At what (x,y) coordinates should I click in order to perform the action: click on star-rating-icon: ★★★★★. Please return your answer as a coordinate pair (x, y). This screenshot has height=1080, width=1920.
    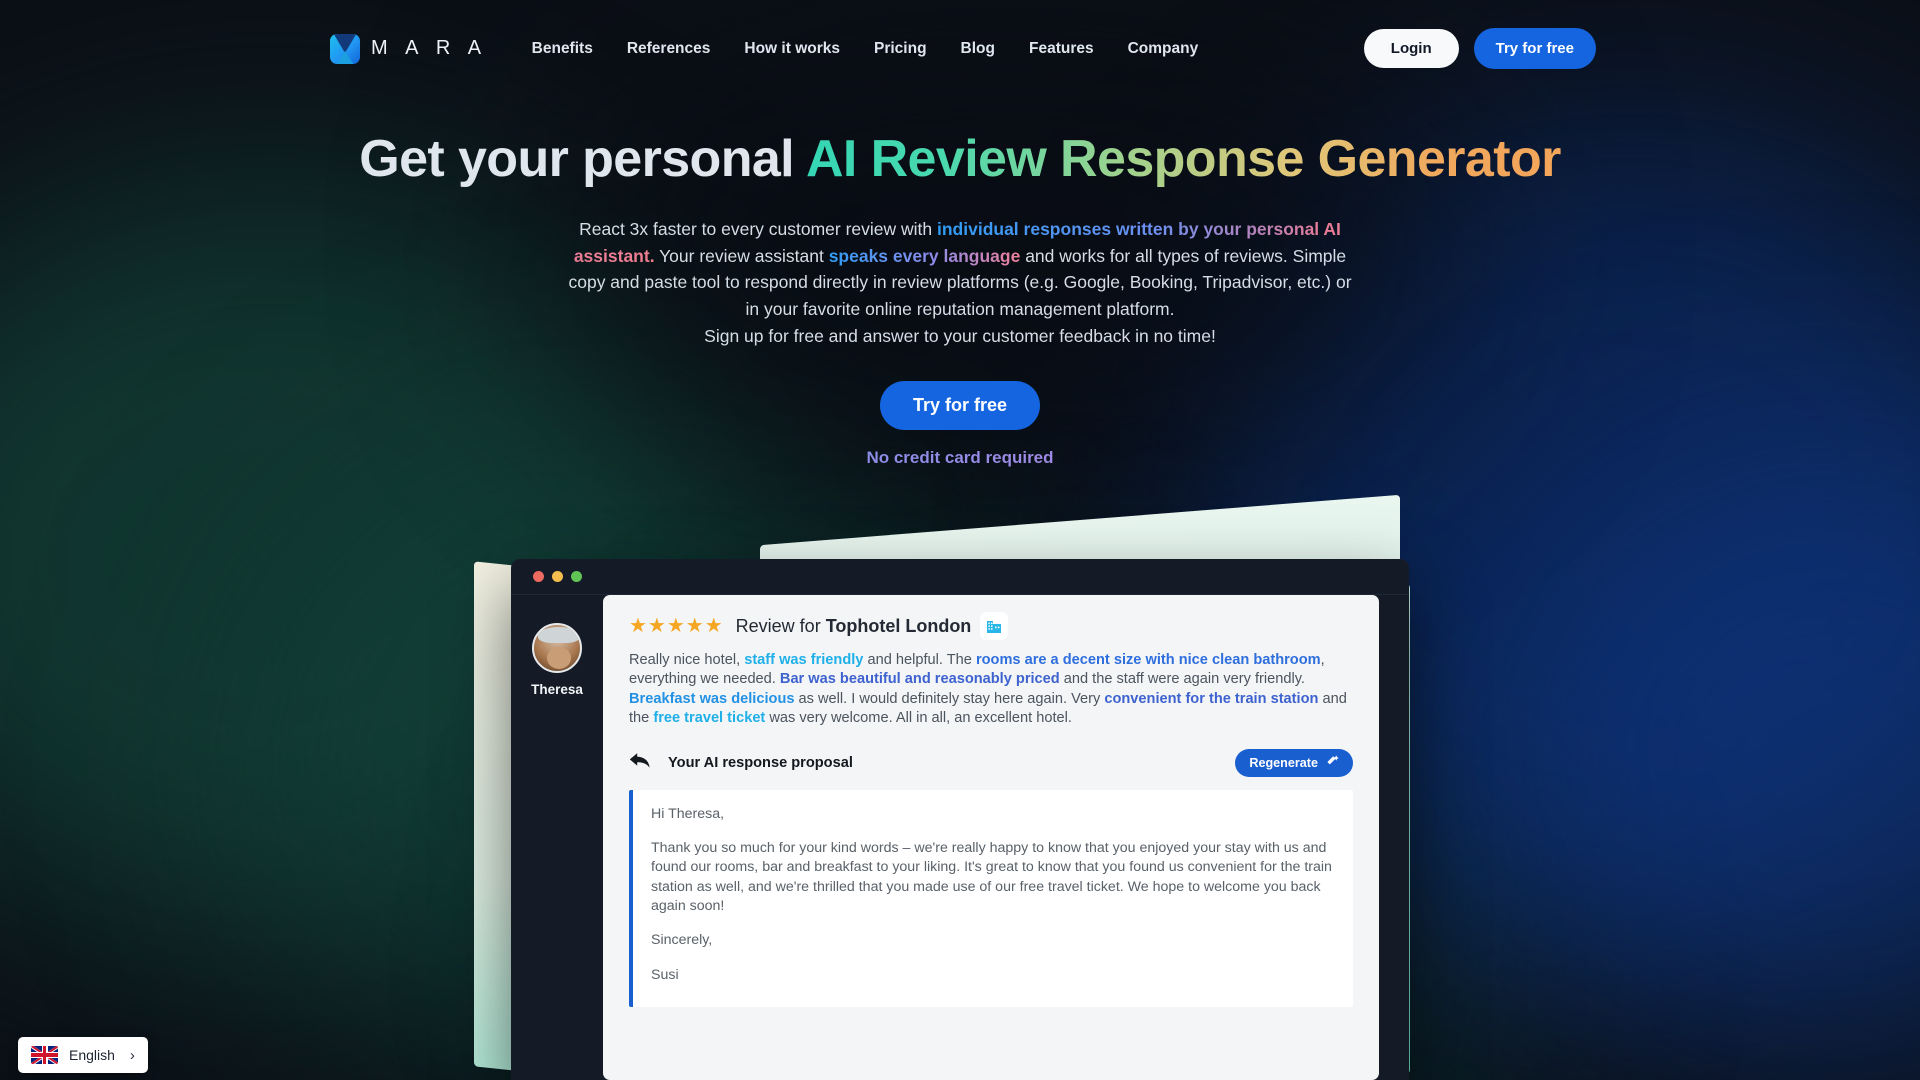
    Looking at the image, I should click on (676, 626).